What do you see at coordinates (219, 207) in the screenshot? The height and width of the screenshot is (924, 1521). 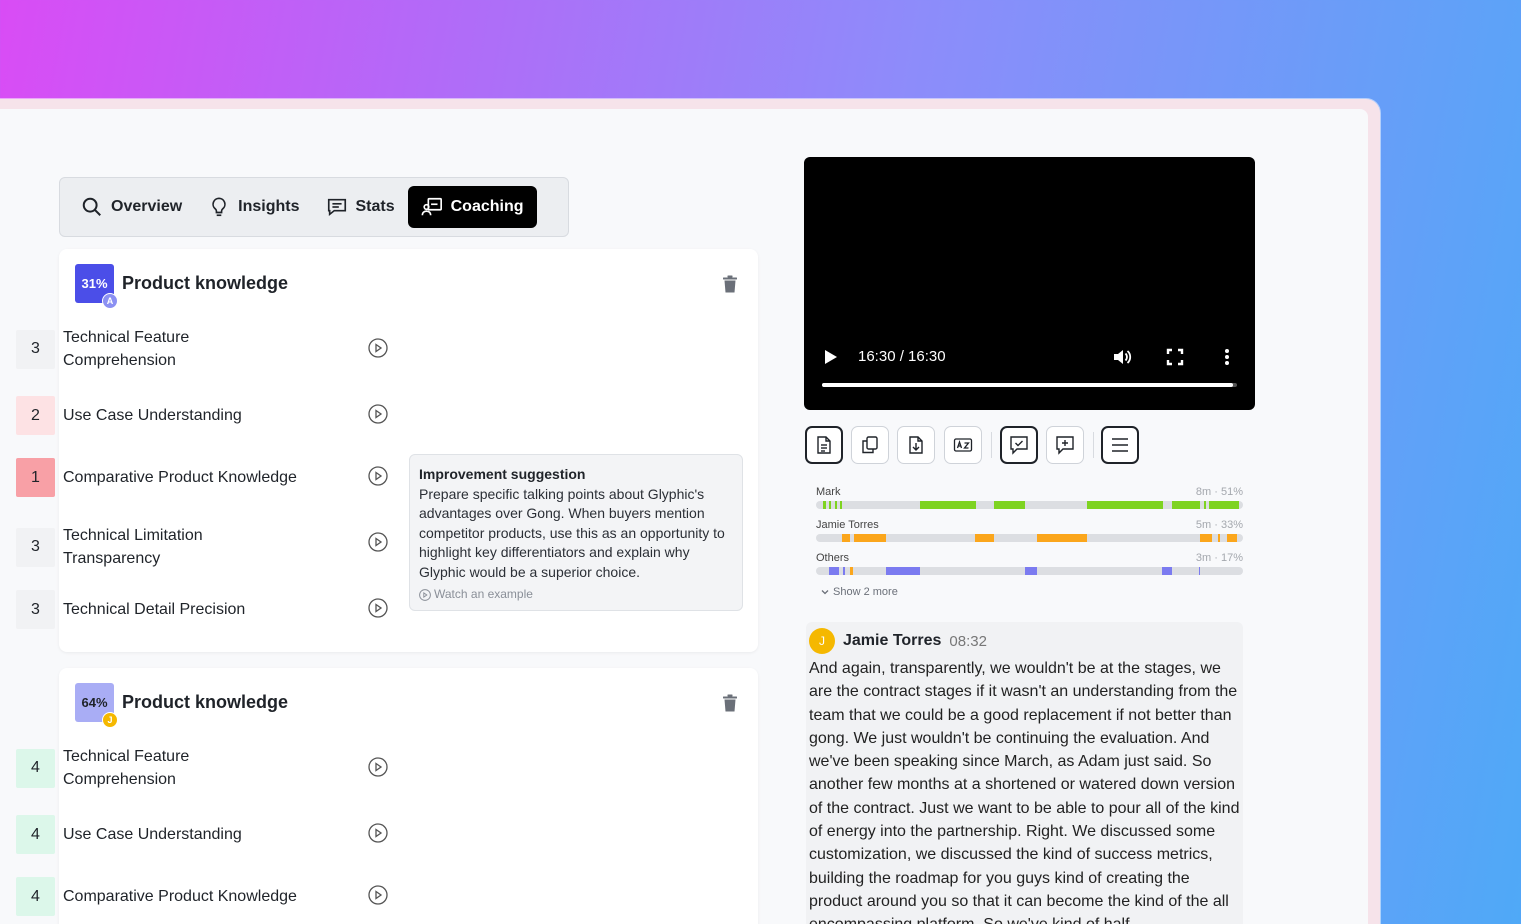 I see `lightbulb-icon` at bounding box center [219, 207].